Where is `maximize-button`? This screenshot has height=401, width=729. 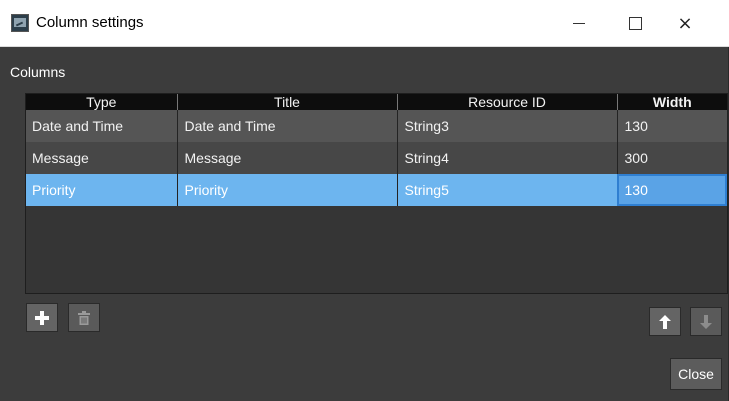
maximize-button is located at coordinates (635, 23).